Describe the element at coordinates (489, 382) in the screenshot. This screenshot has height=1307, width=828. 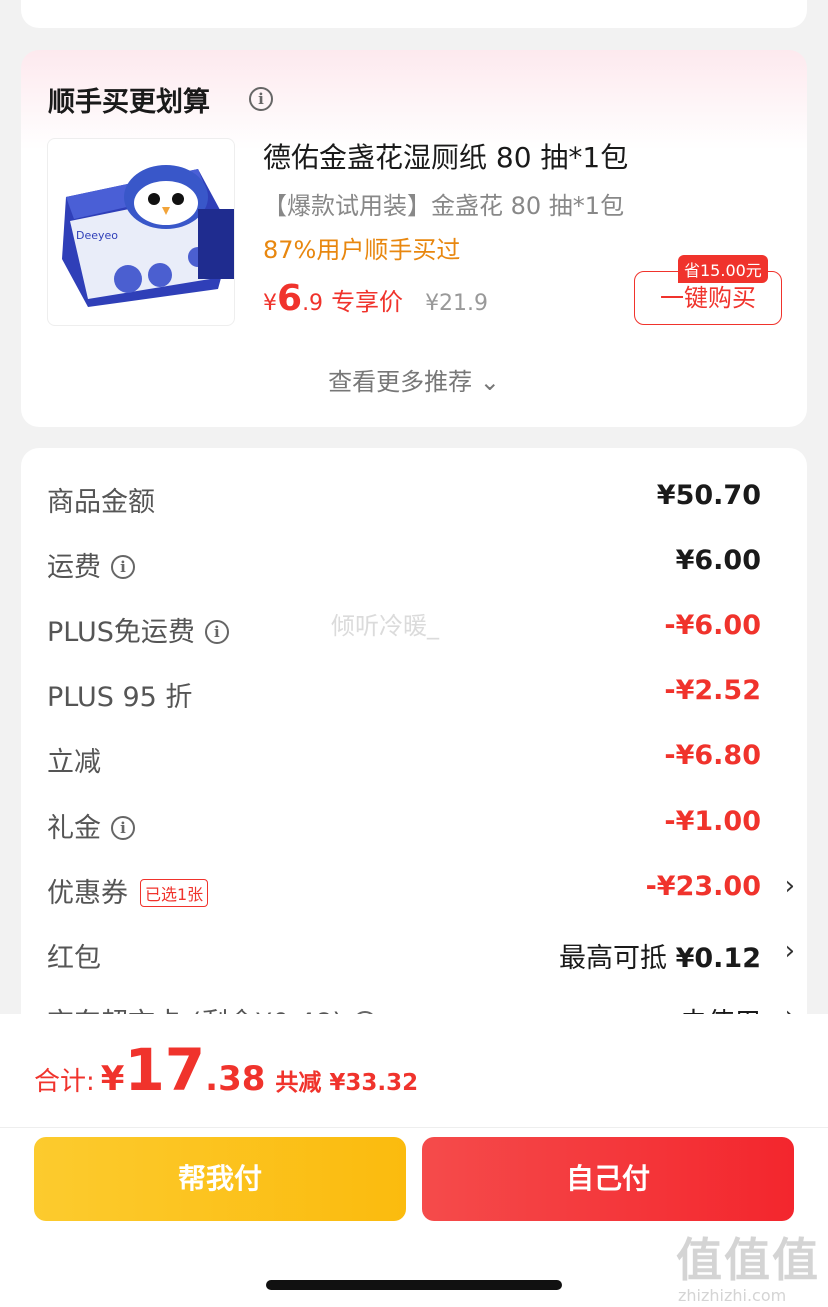
I see `chevron-down-icon: ⌄` at that location.